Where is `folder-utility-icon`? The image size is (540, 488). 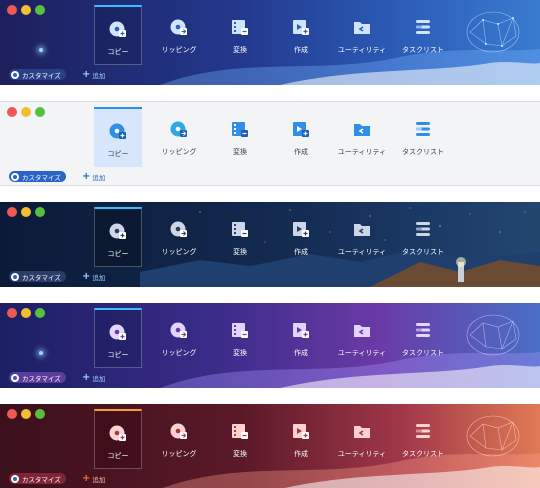
folder-utility-icon is located at coordinates (362, 331).